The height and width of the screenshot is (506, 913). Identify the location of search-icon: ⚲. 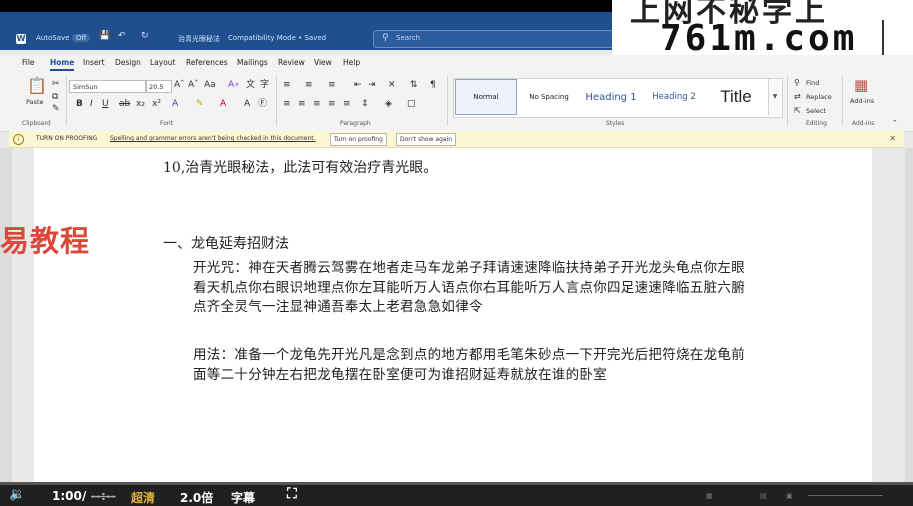
(385, 38).